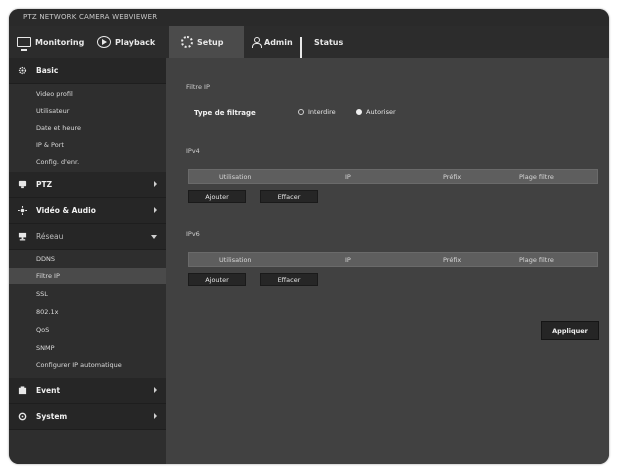 The image size is (618, 471). Describe the element at coordinates (87, 145) in the screenshot. I see `sidebar-item-ip-port: IP & Port` at that location.